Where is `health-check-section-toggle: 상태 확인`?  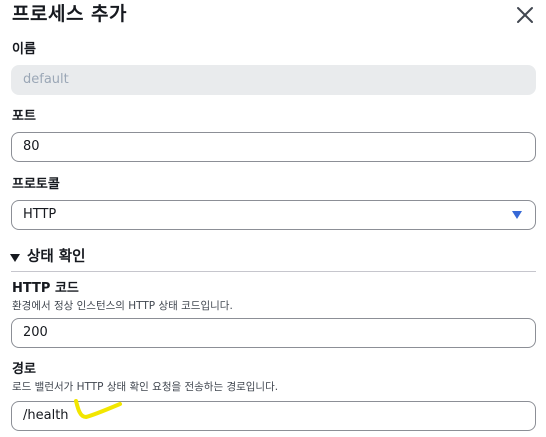 health-check-section-toggle: 상태 확인 is located at coordinates (47, 257).